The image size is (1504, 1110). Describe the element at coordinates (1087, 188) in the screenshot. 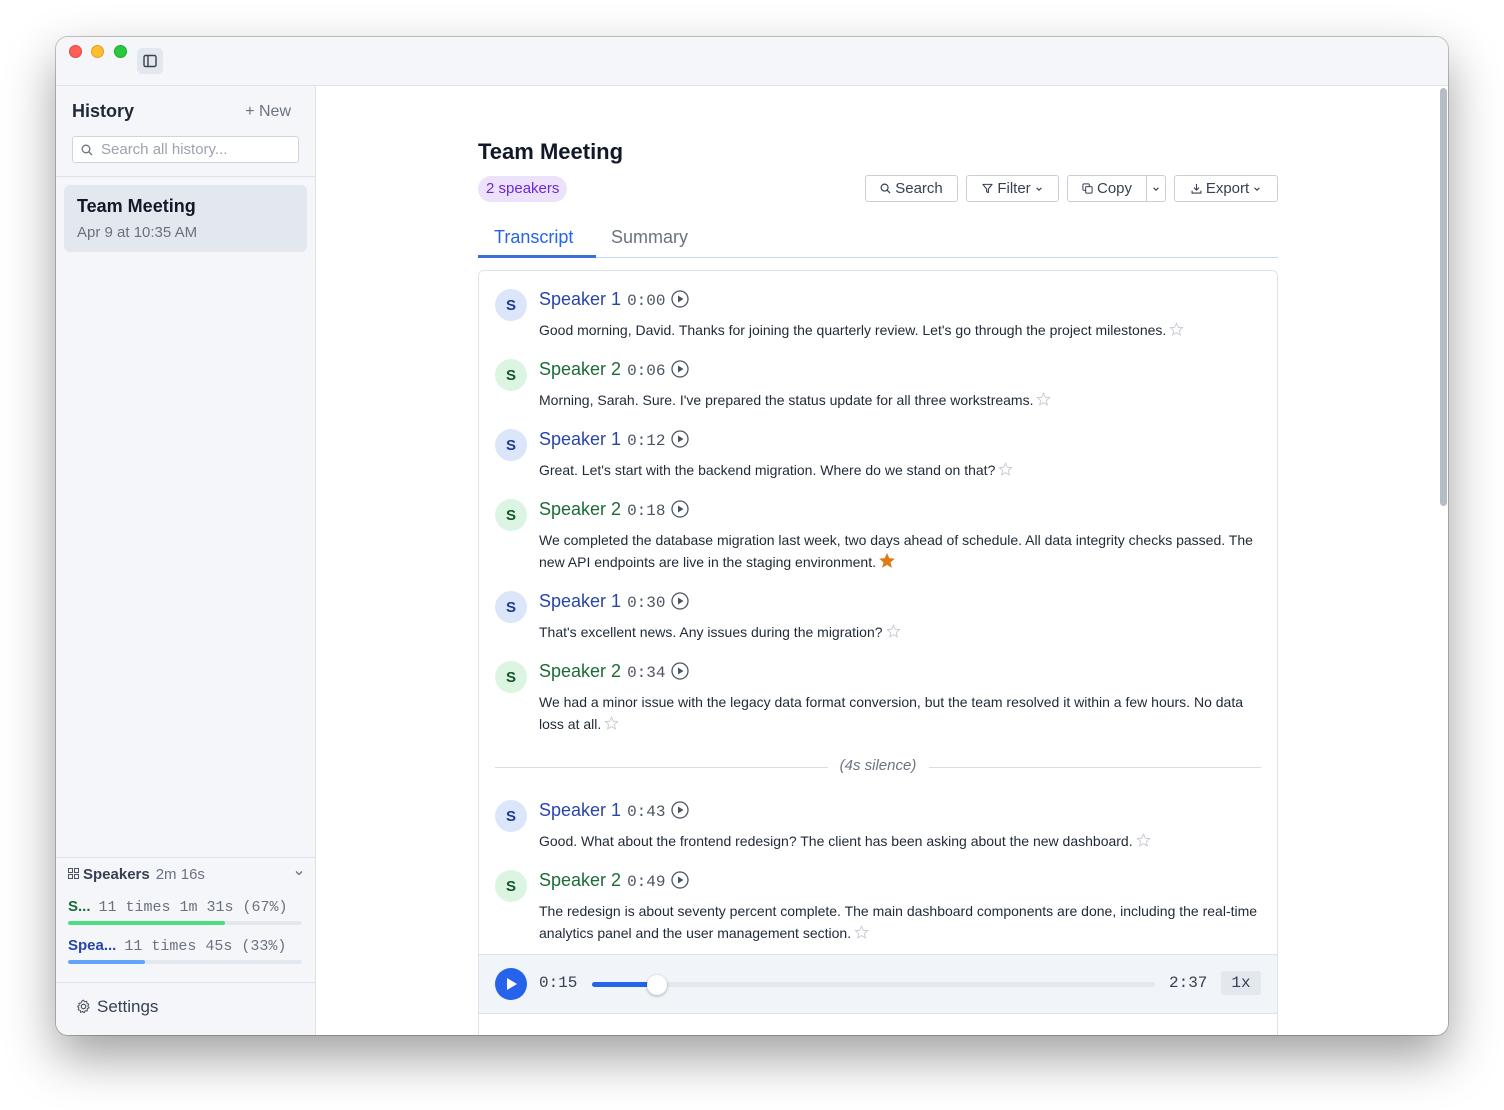

I see `copy-icon` at that location.